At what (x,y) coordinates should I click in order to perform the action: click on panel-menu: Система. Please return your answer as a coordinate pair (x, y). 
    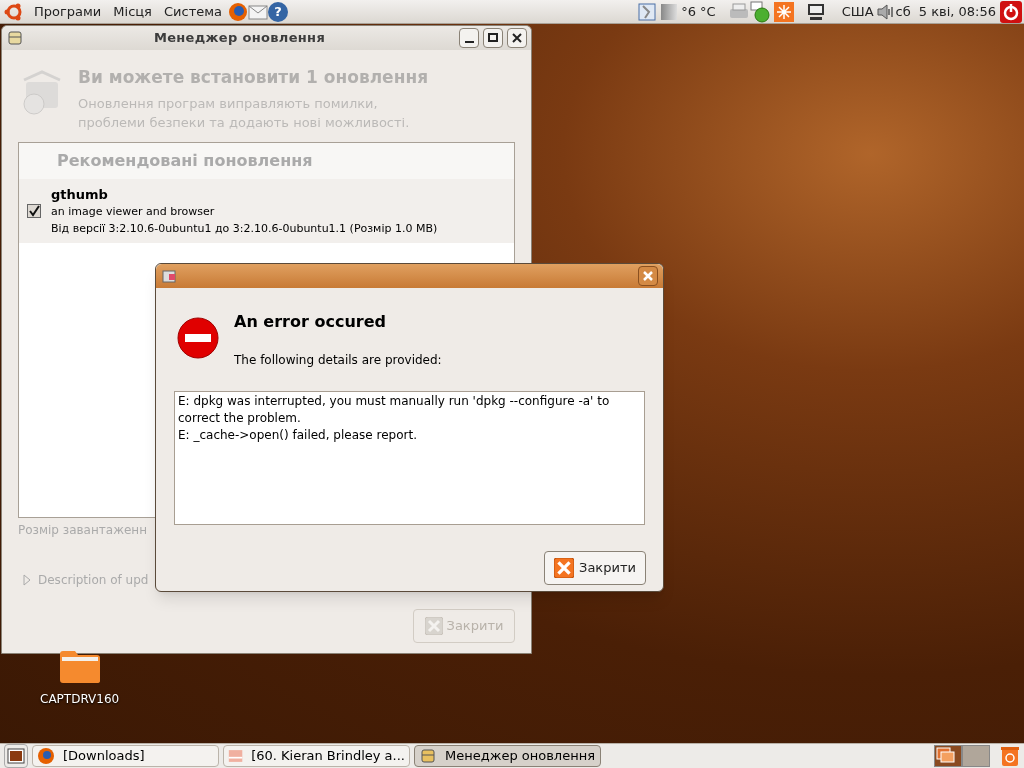
    Looking at the image, I should click on (192, 11).